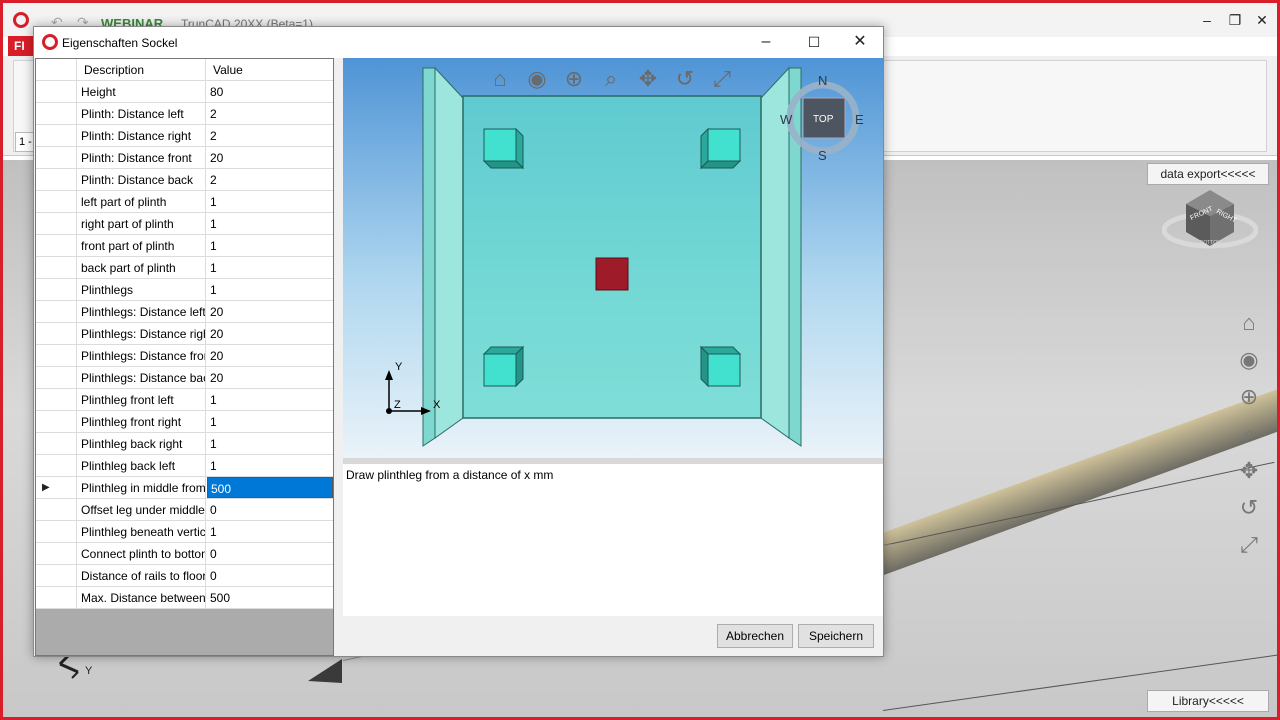 The height and width of the screenshot is (720, 1280). I want to click on table-row: Offset leg under middle... 0, so click(184, 510).